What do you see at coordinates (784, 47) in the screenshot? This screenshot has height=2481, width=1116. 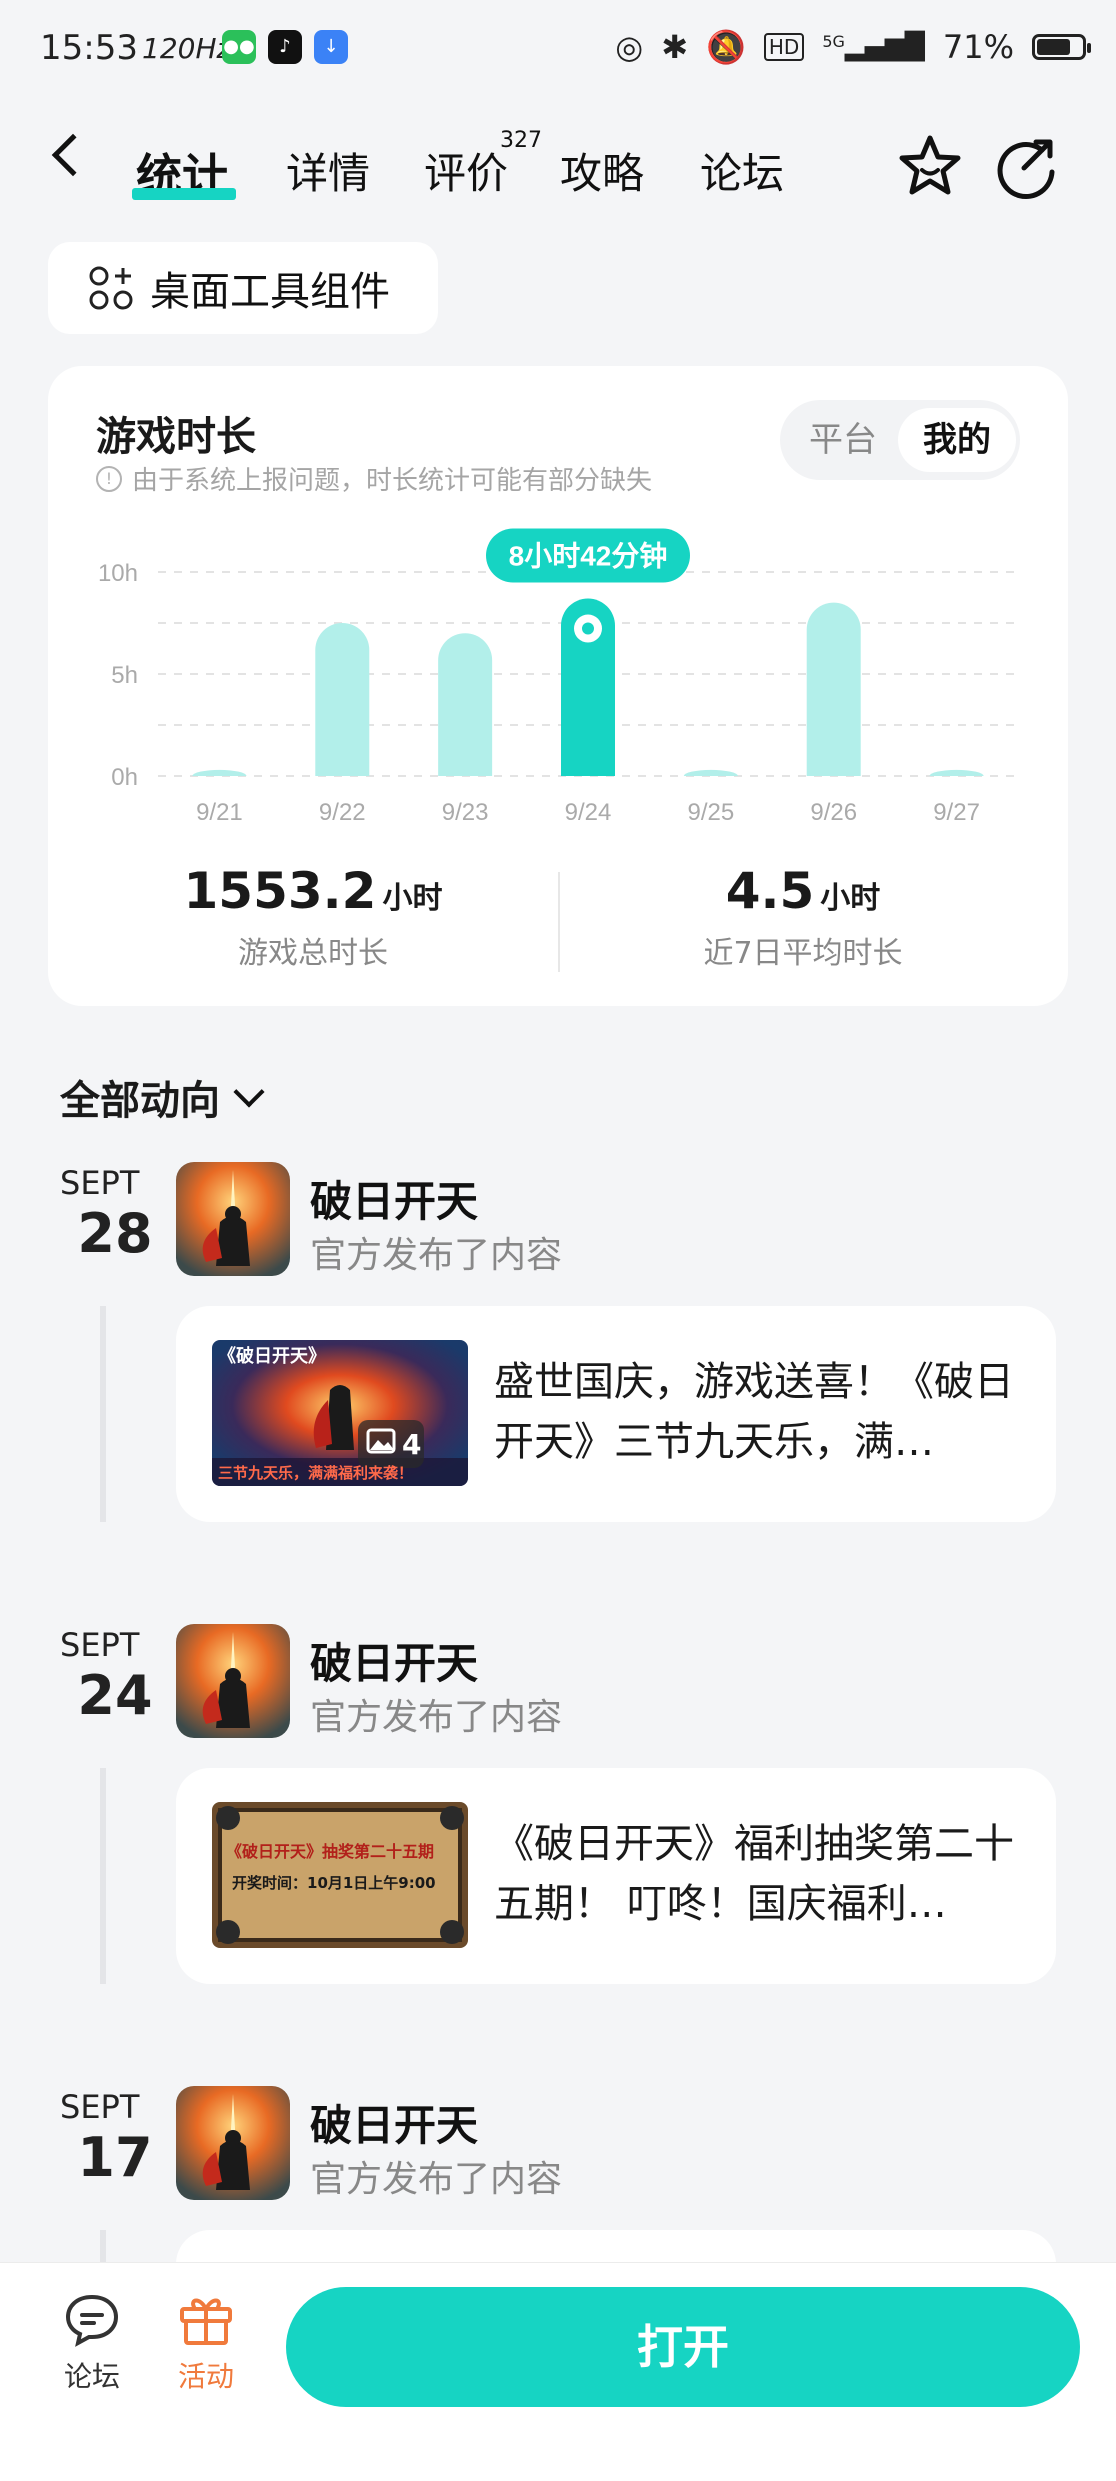 I see `hd-badge: HD` at bounding box center [784, 47].